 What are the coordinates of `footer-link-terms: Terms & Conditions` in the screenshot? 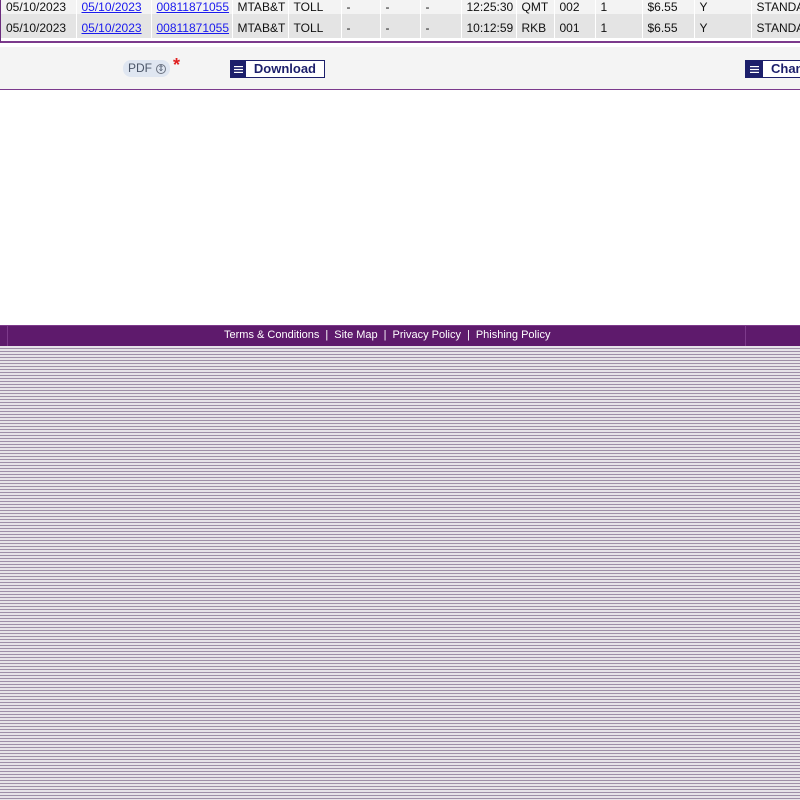 It's located at (271, 335).